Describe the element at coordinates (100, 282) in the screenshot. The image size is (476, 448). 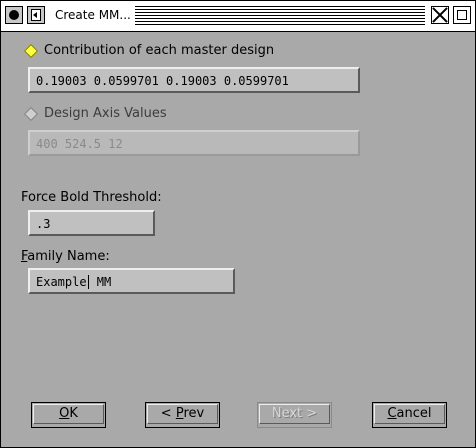
I see `family-name-value-end: MM` at that location.